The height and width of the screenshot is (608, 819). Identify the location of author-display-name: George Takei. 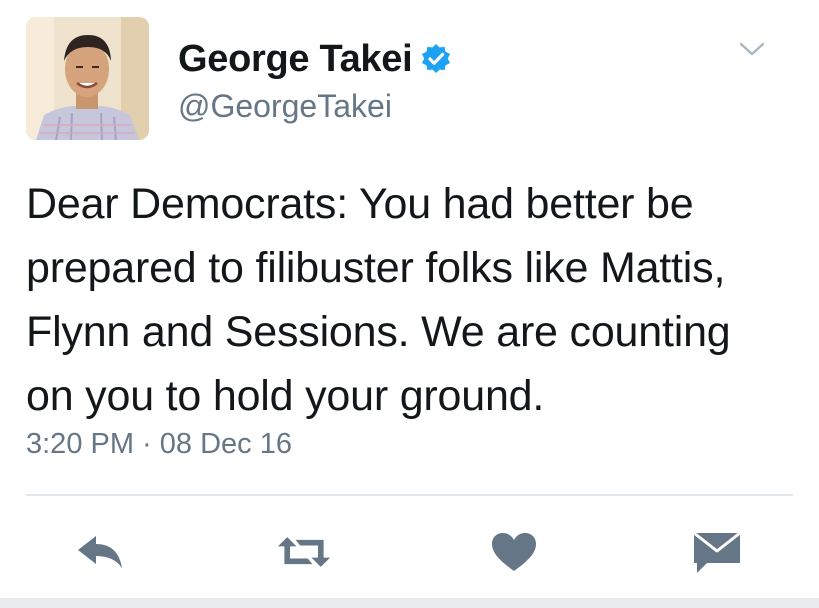
(295, 59).